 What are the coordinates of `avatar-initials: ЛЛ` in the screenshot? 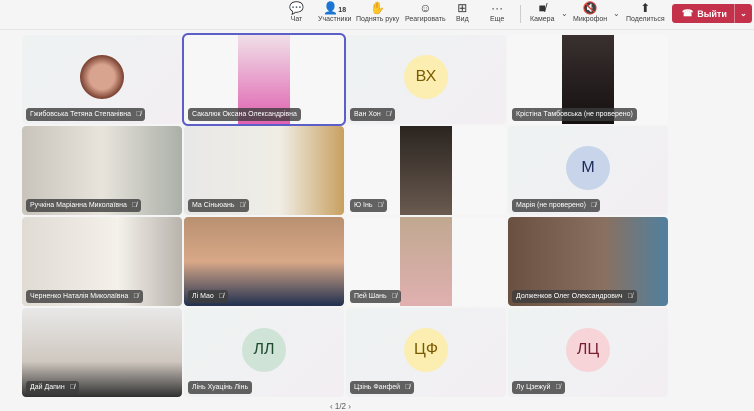 It's located at (264, 350).